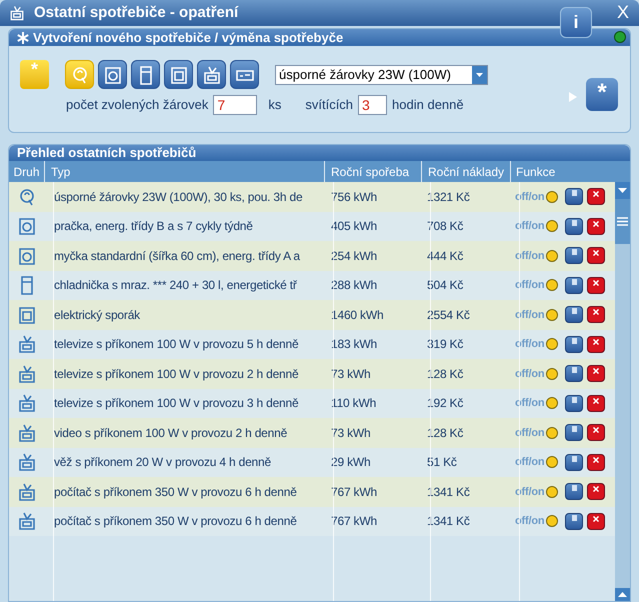 Image resolution: width=639 pixels, height=602 pixels. What do you see at coordinates (312, 315) in the screenshot?
I see `table-row: elektrický sporák 1460 kWh 2554 Kč off/on` at bounding box center [312, 315].